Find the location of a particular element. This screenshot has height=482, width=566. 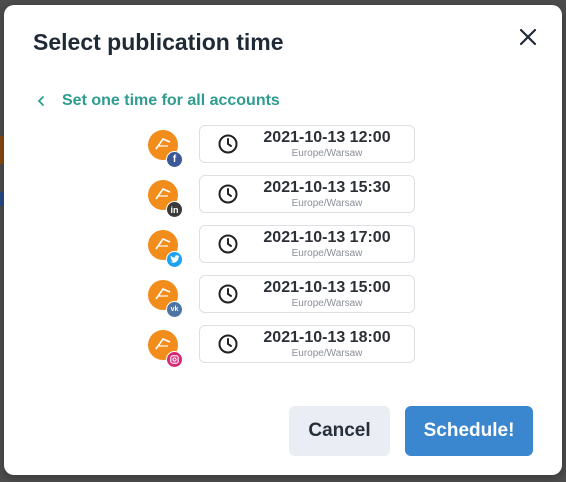

avatar: in is located at coordinates (165, 199).